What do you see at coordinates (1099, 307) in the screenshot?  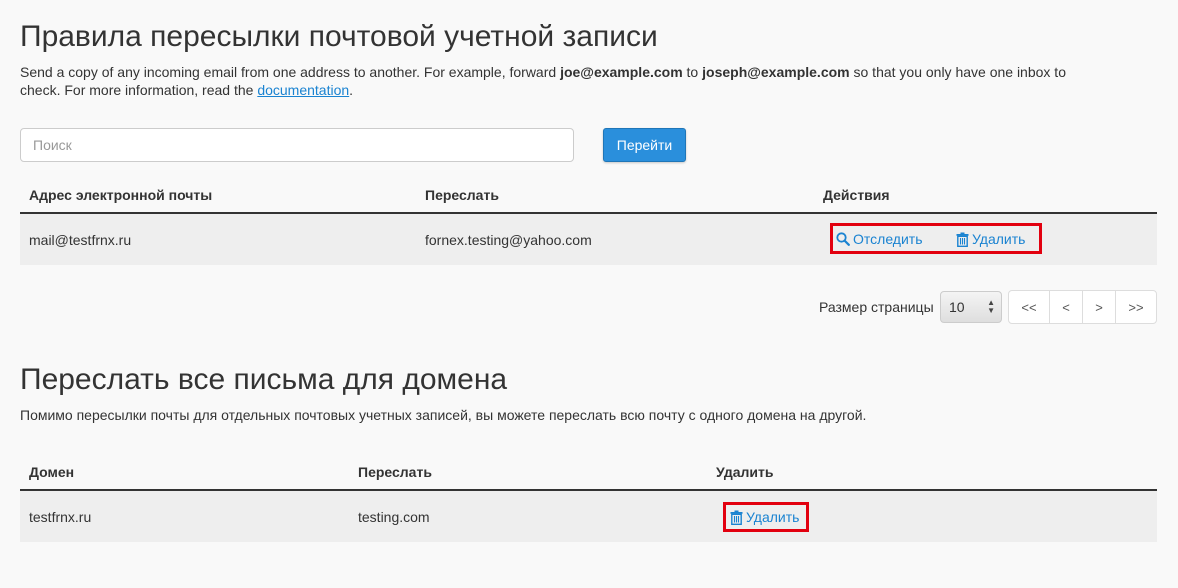 I see `next-page-button: >` at bounding box center [1099, 307].